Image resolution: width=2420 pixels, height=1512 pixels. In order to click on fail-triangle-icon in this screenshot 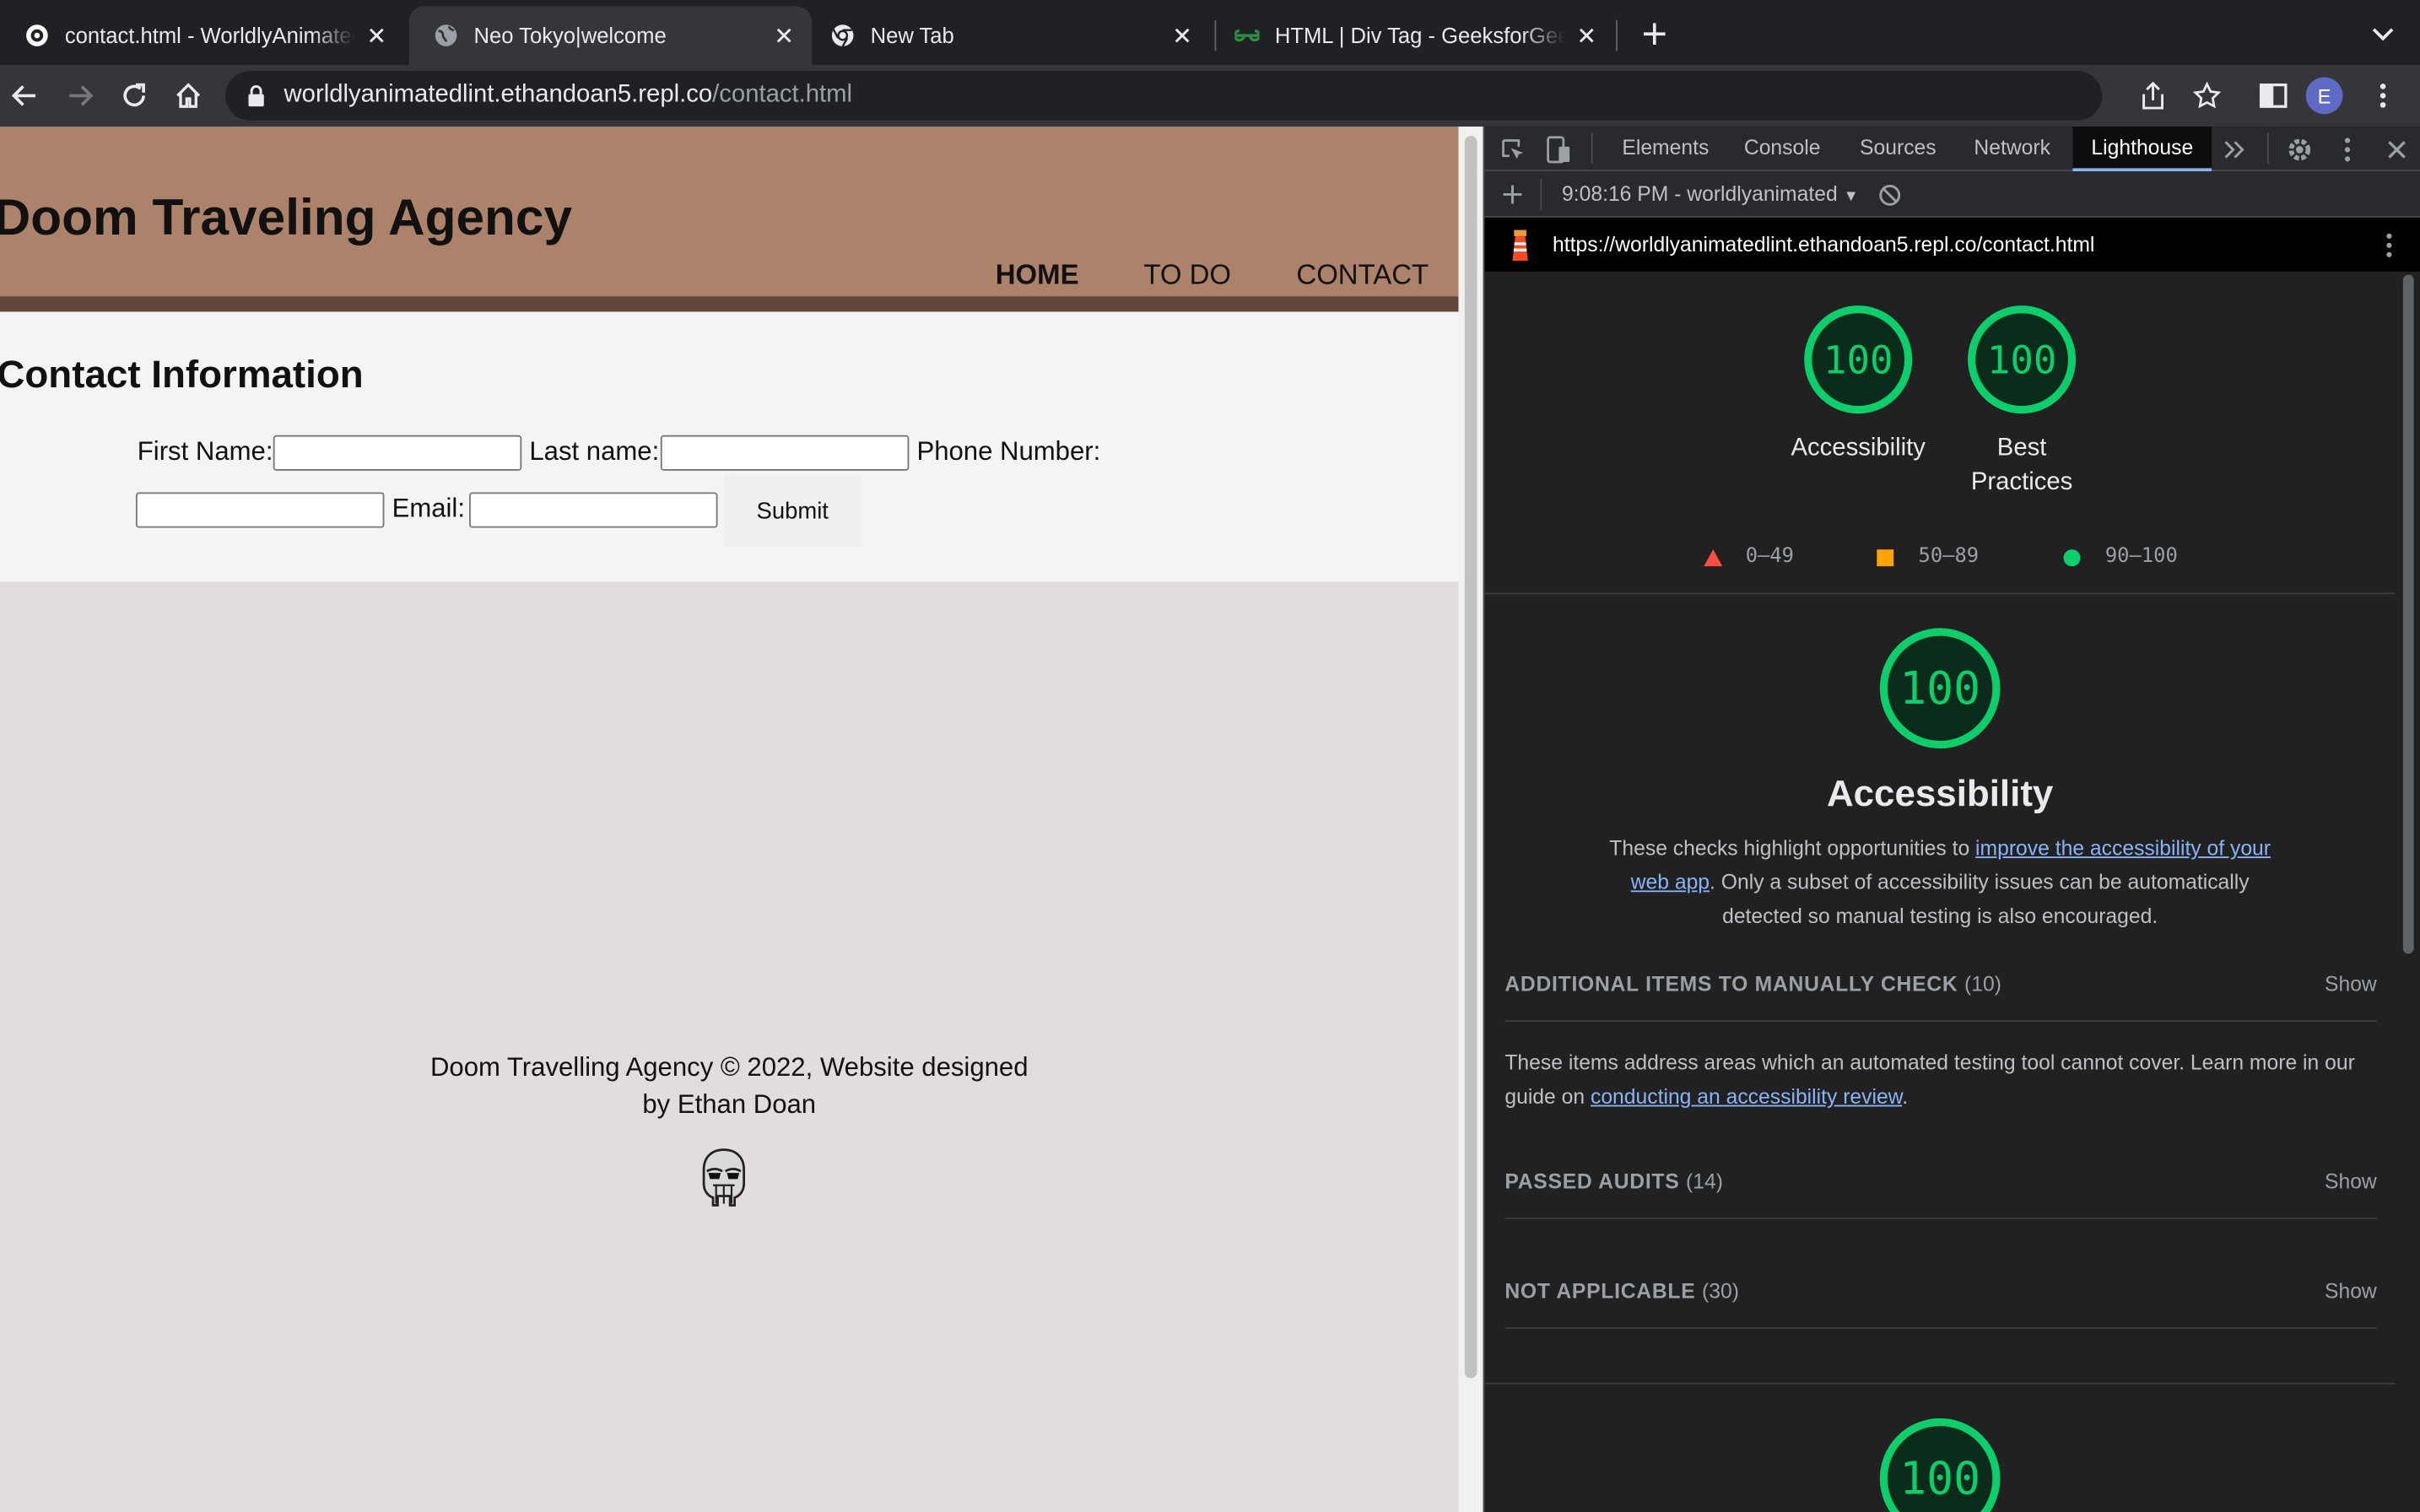, I will do `click(1713, 558)`.